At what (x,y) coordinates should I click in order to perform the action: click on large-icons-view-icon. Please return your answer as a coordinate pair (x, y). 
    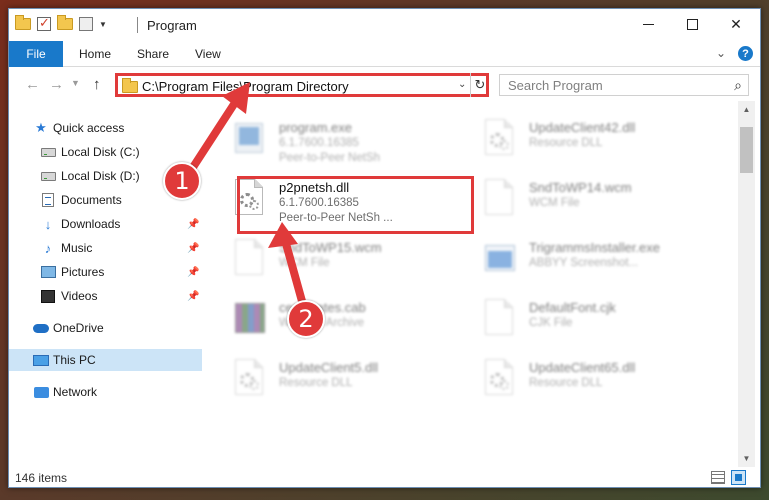
    Looking at the image, I should click on (738, 477).